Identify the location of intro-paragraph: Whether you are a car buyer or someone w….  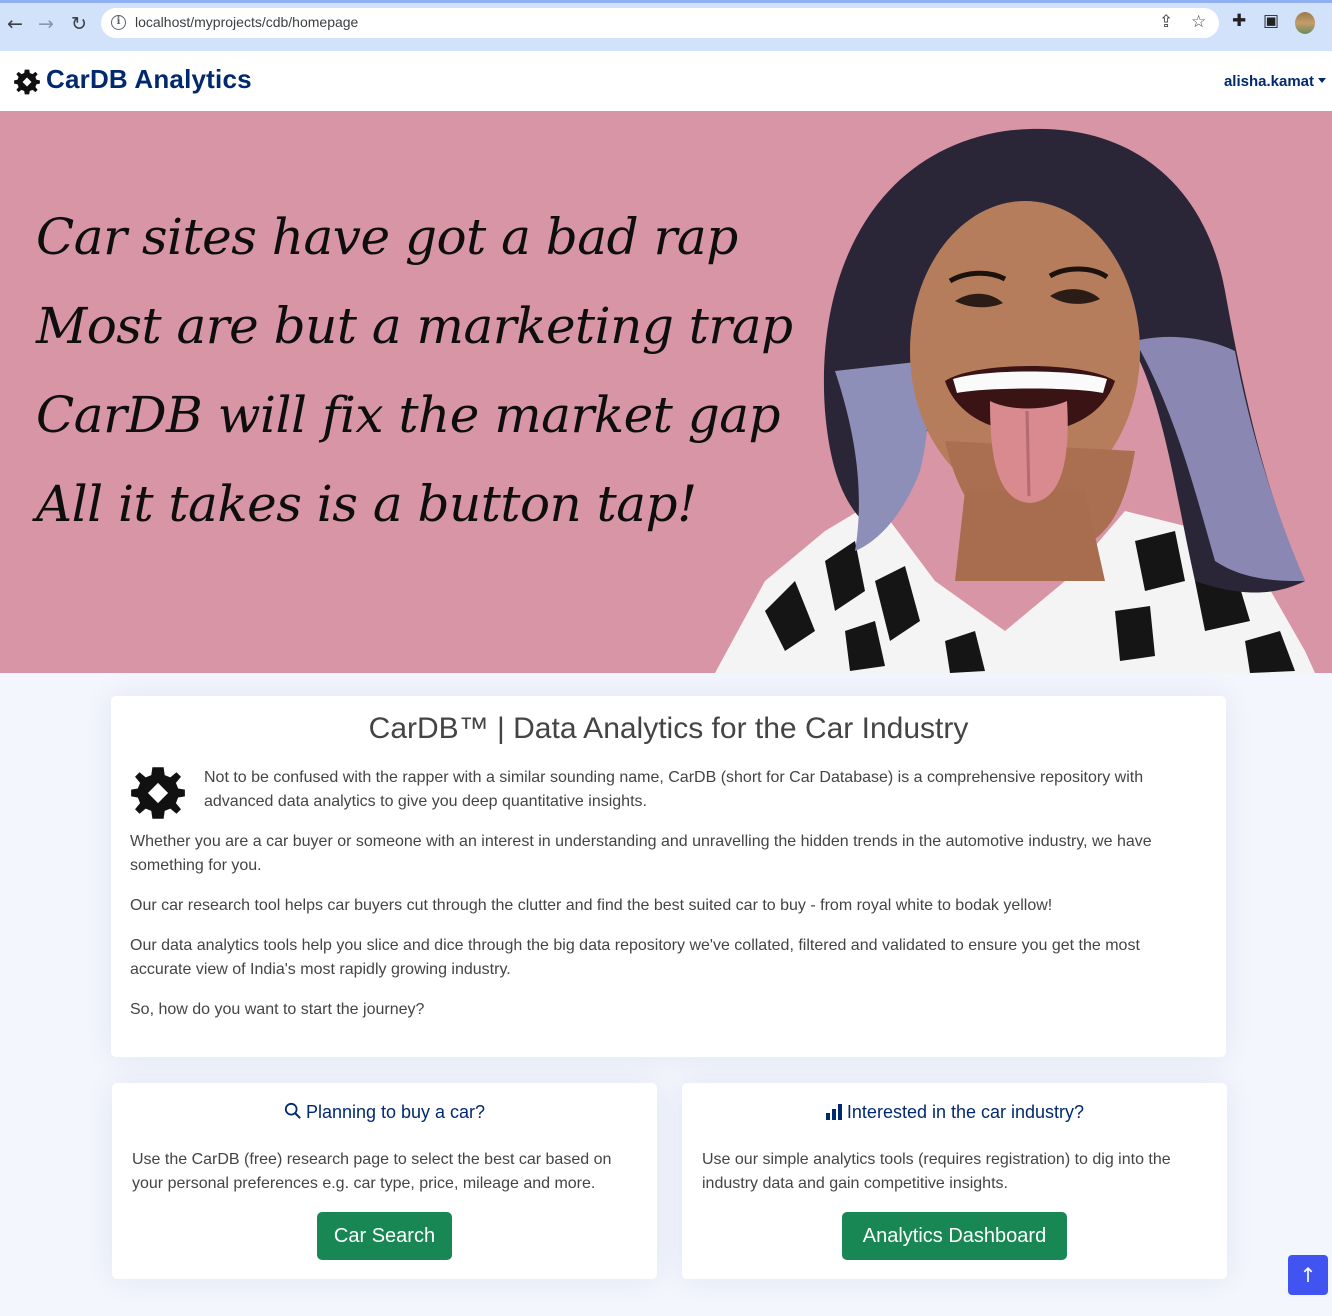
(641, 853).